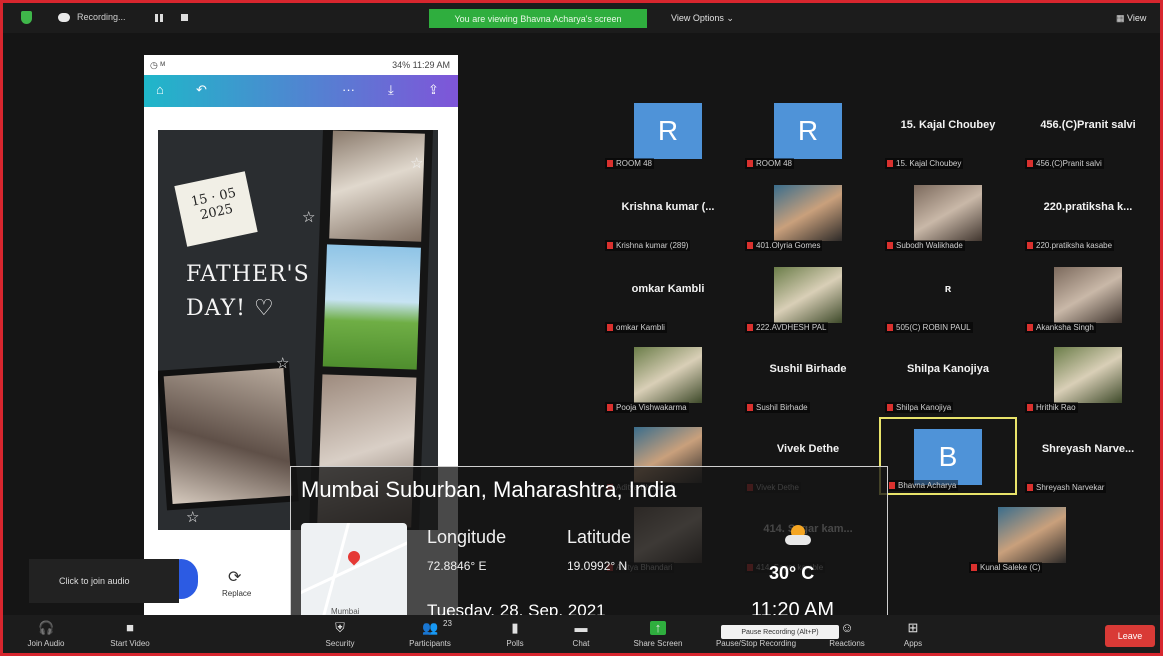 Image resolution: width=1163 pixels, height=656 pixels. What do you see at coordinates (159, 18) in the screenshot?
I see `pause-recording-icon` at bounding box center [159, 18].